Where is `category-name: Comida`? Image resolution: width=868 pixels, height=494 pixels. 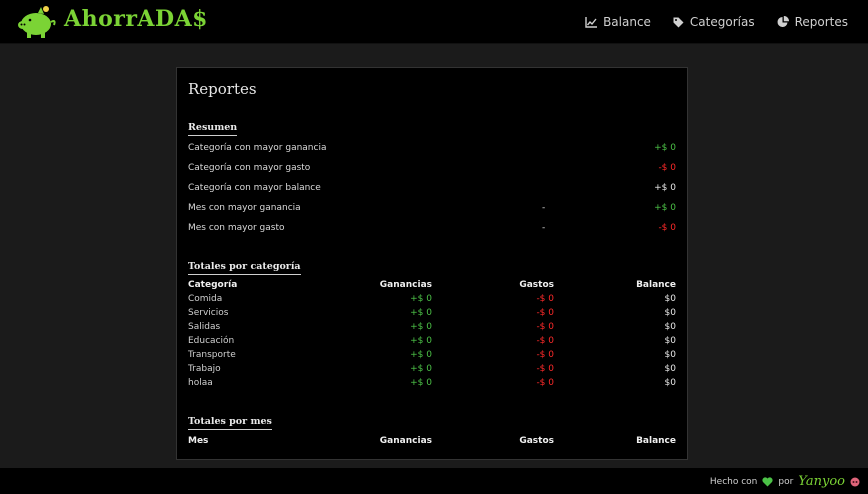
category-name: Comida is located at coordinates (205, 299).